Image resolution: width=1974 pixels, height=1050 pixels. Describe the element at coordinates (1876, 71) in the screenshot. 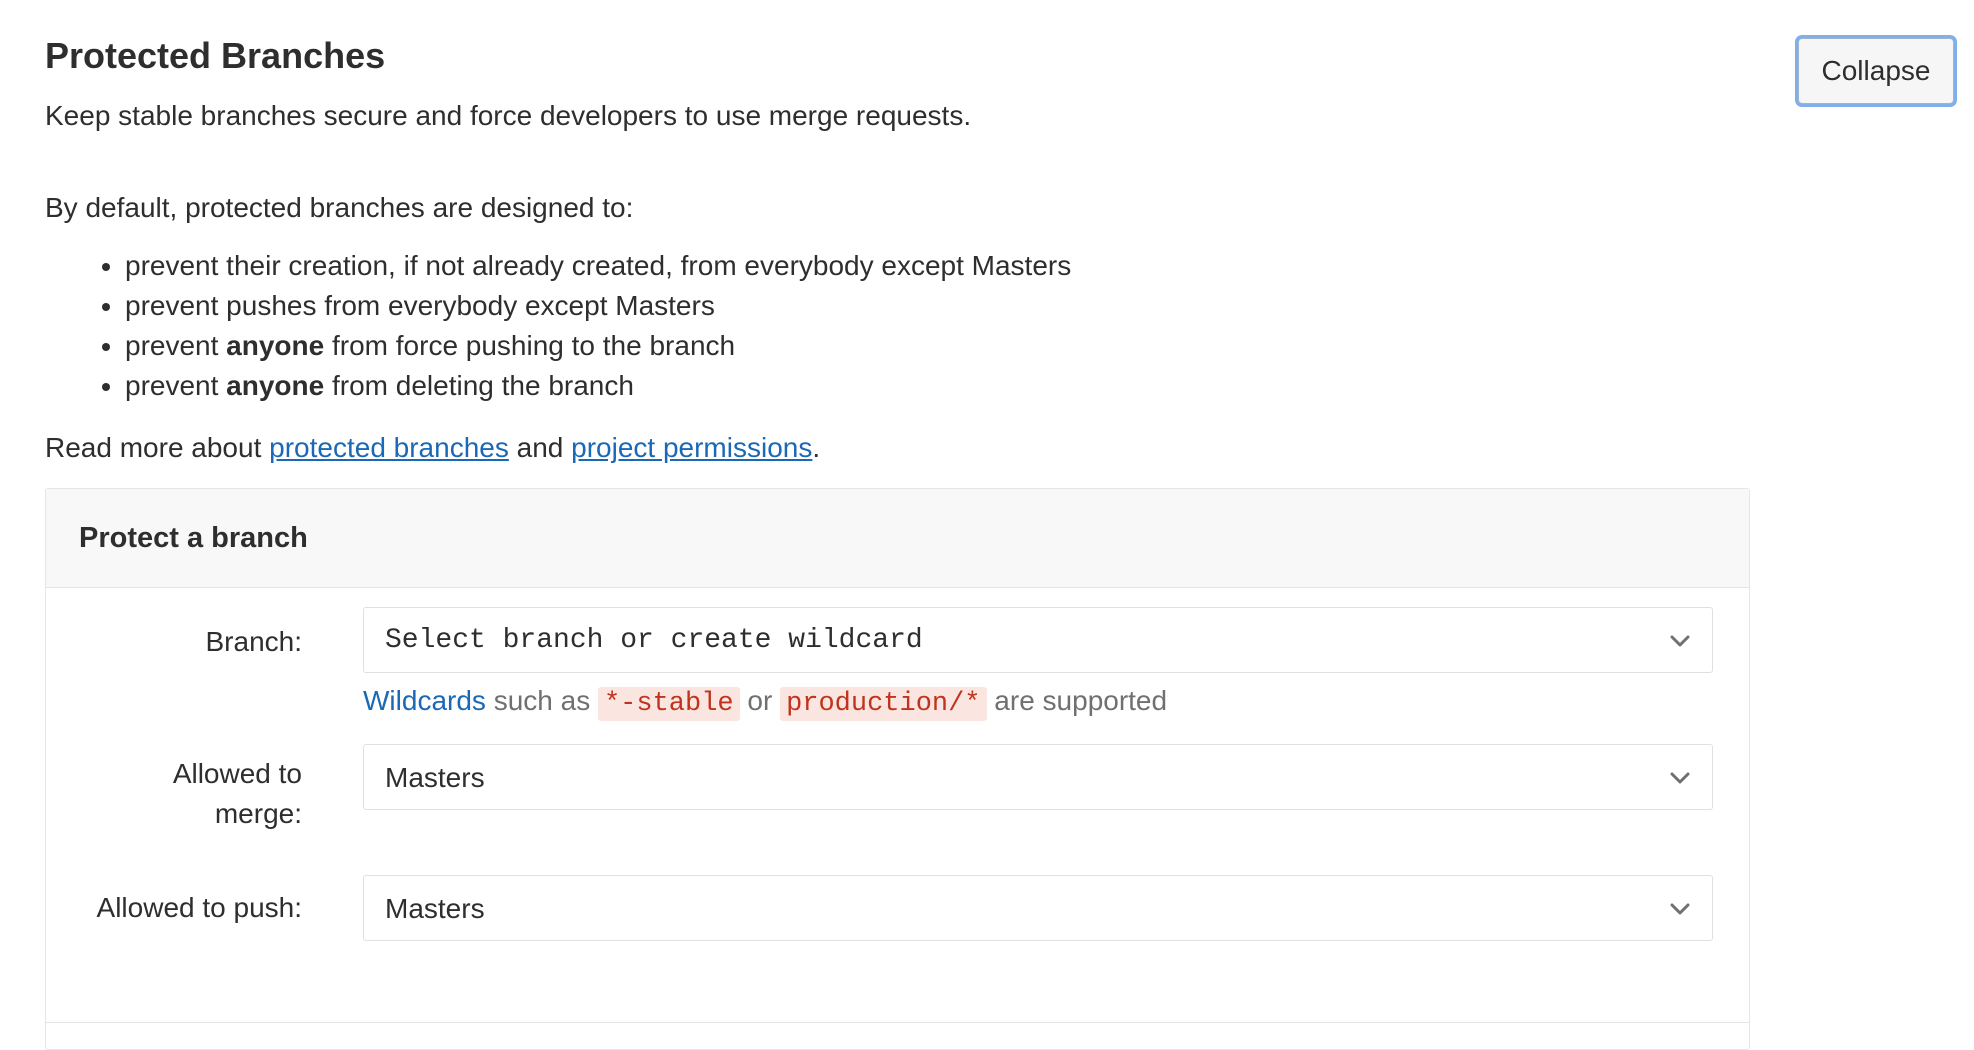

I see `collapse-button: Collapse` at that location.